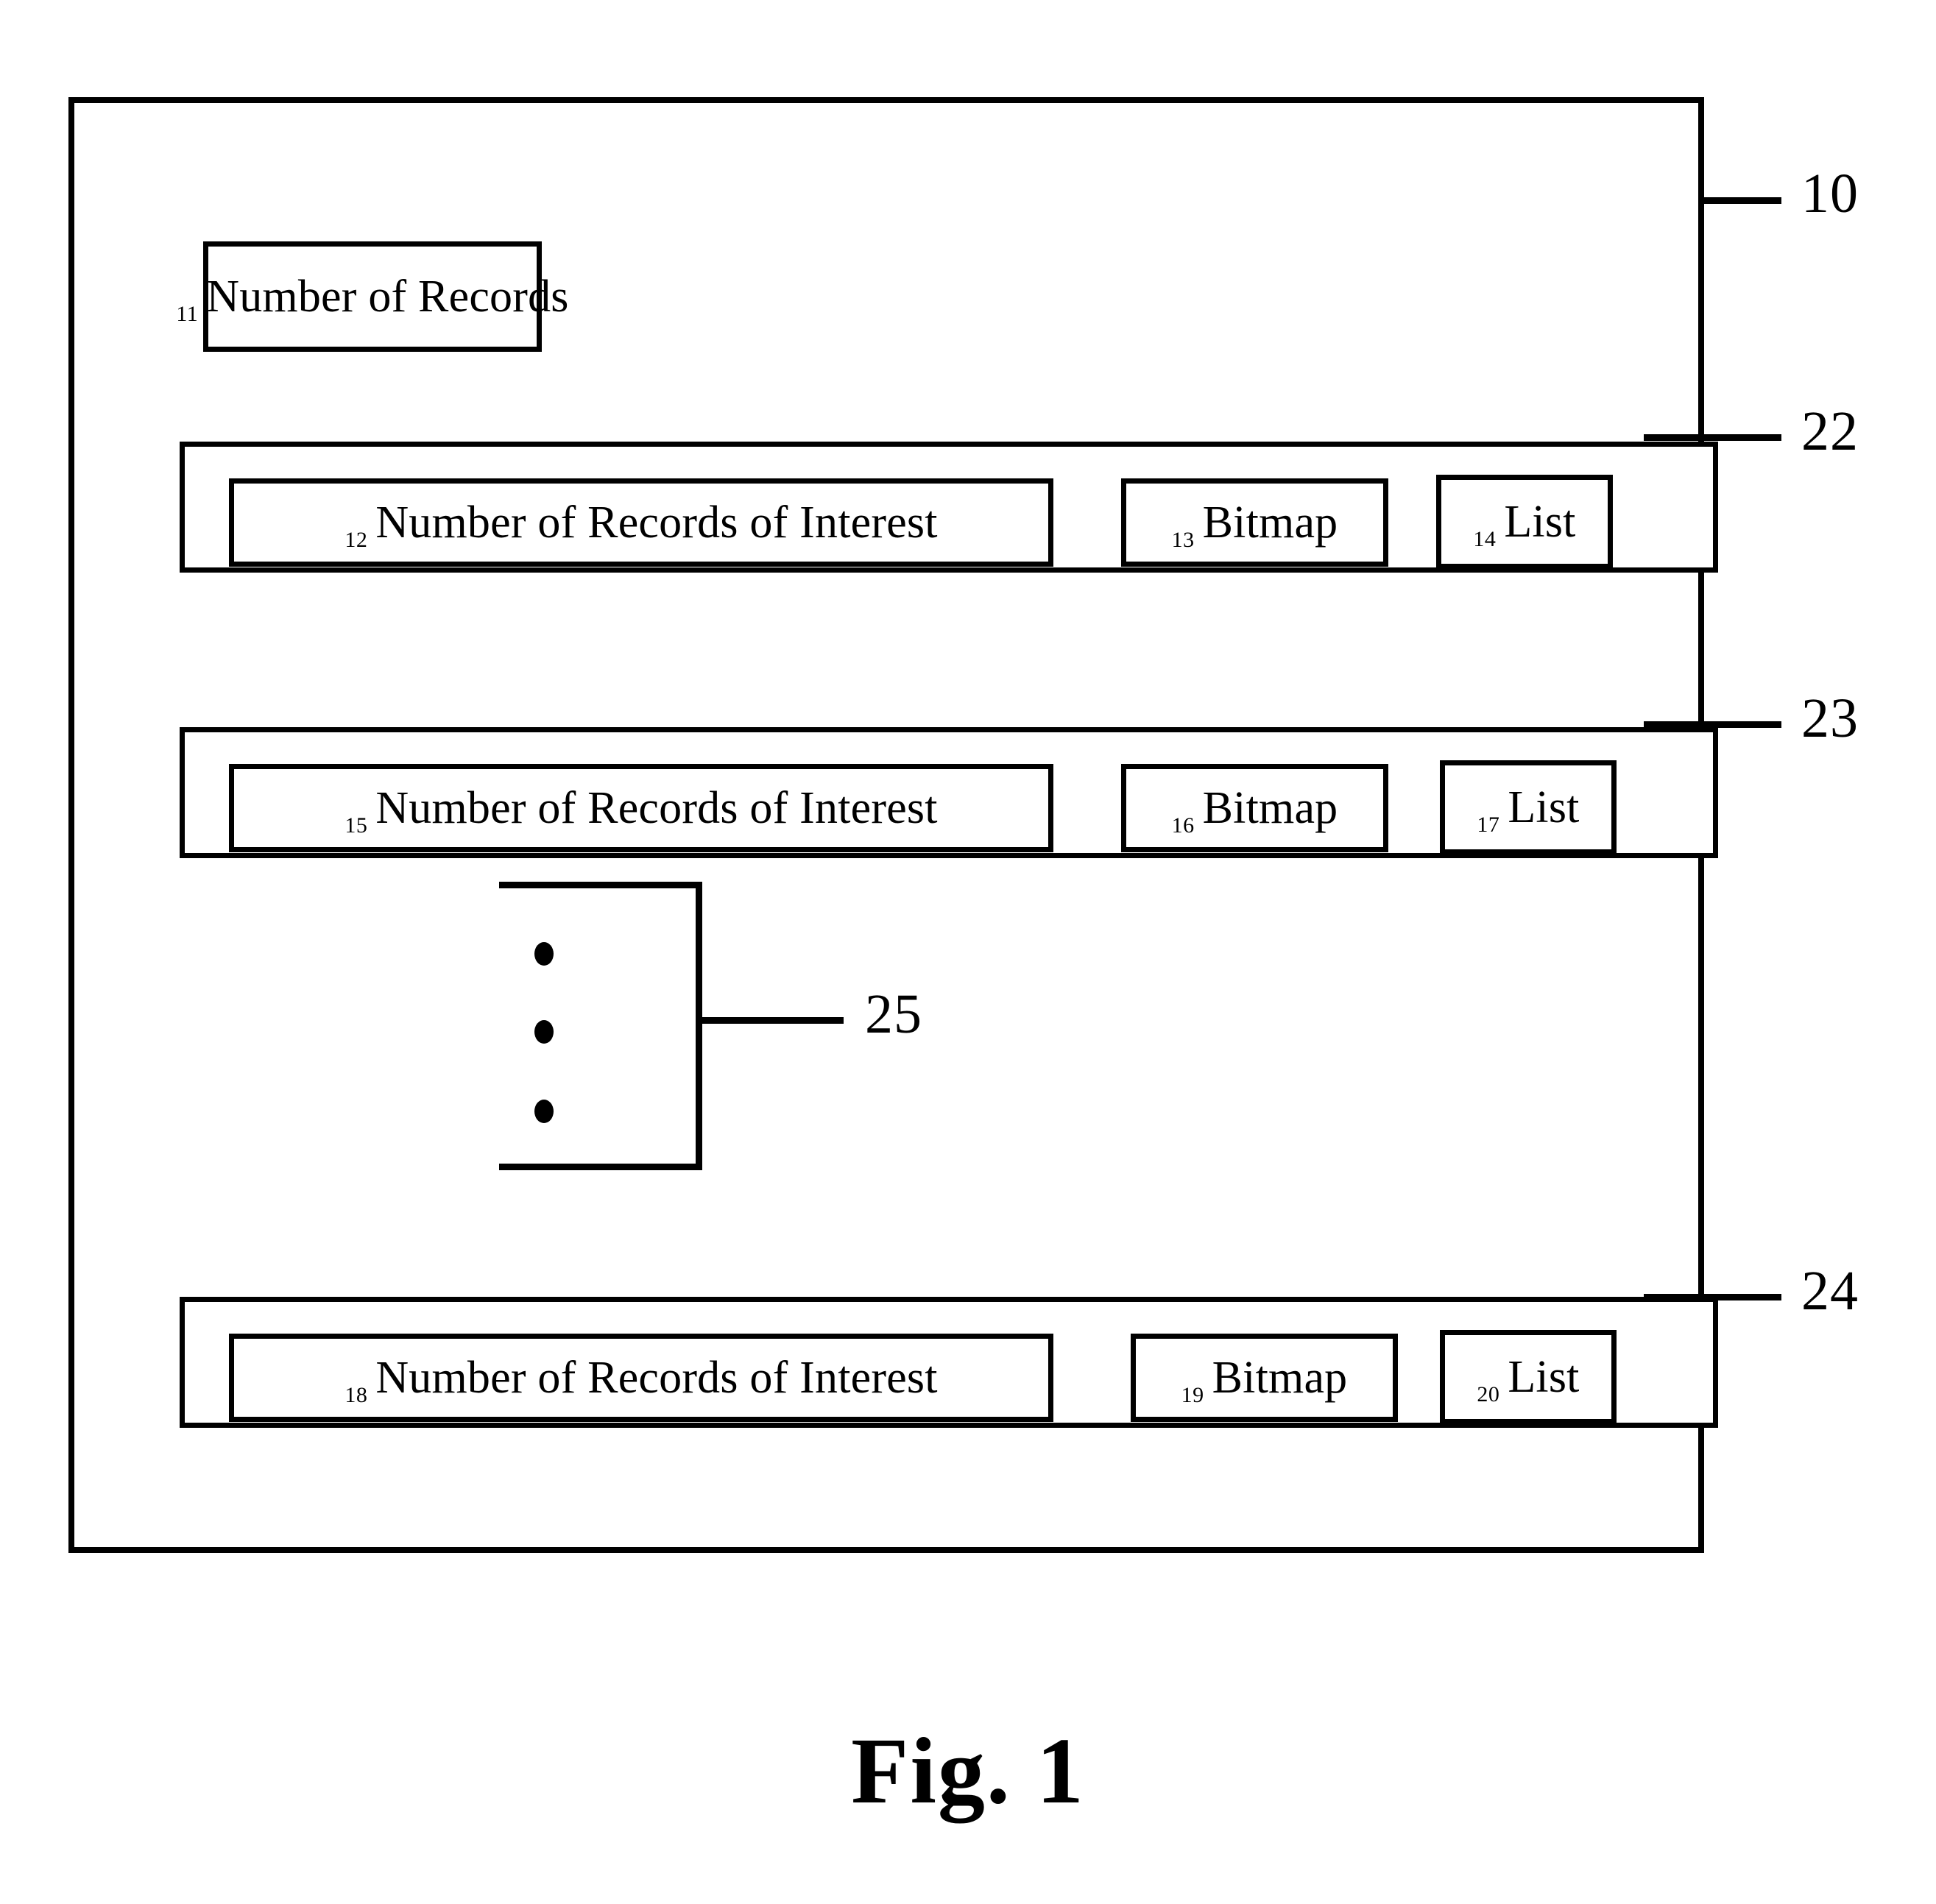  Describe the element at coordinates (656, 808) in the screenshot. I see `field-records-of-interest-15-label: Number of Records of Interest` at that location.